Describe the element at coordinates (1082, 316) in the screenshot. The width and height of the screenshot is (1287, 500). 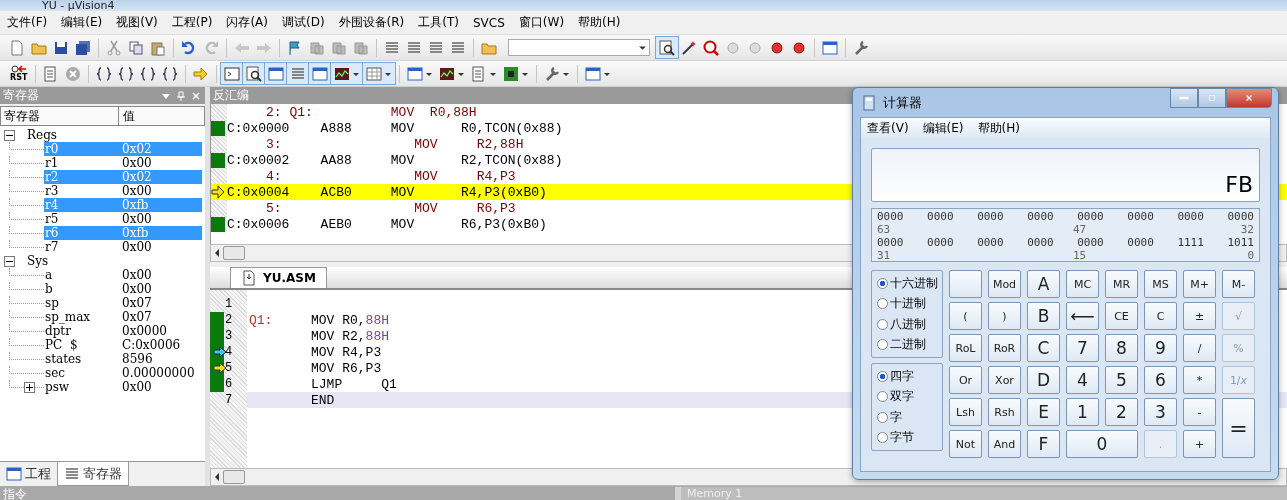
I see `calculator-key: ⟵` at that location.